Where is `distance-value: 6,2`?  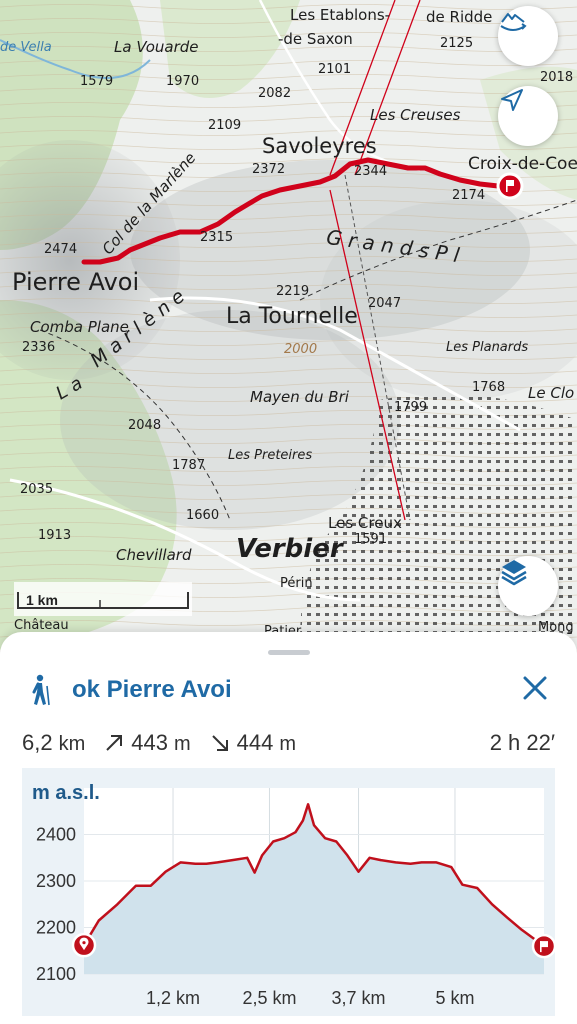
distance-value: 6,2 is located at coordinates (37, 742).